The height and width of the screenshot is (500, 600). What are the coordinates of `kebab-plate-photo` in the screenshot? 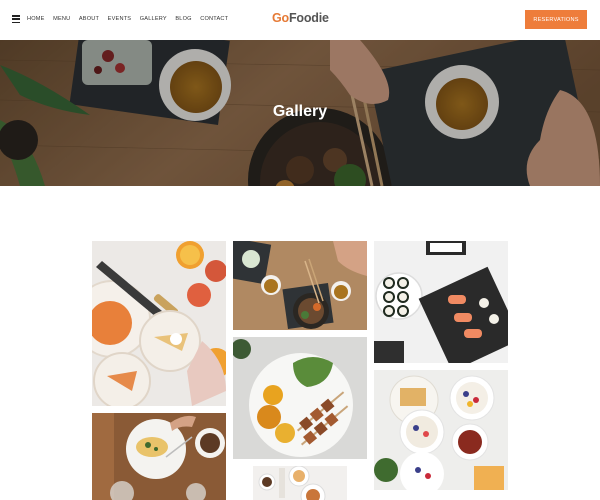 It's located at (300, 398).